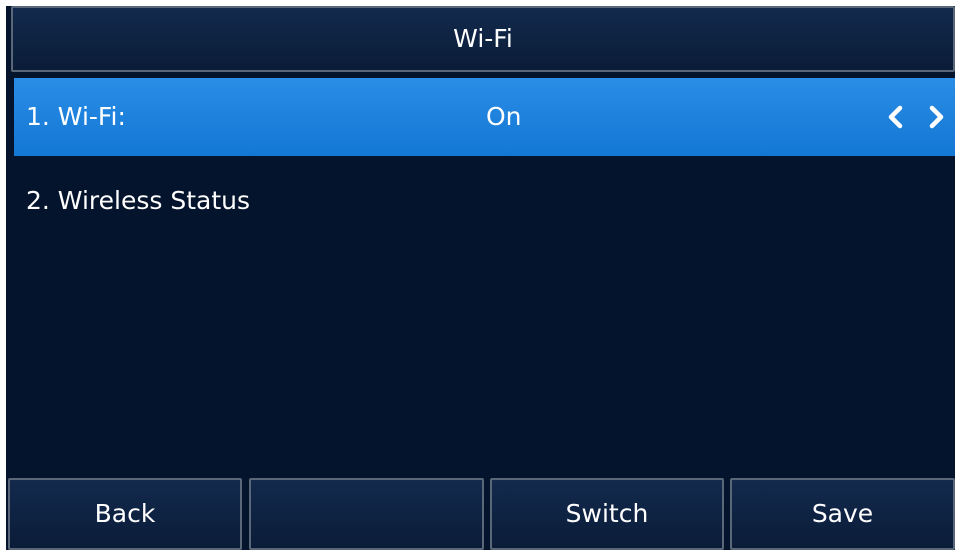 The width and height of the screenshot is (955, 550). What do you see at coordinates (936, 117) in the screenshot?
I see `chevron-right-icon` at bounding box center [936, 117].